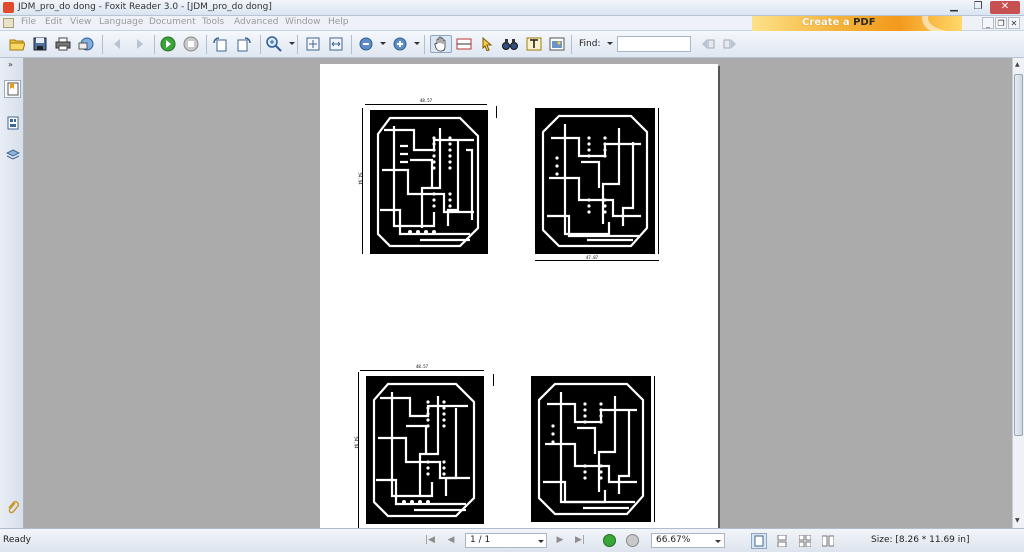 The width and height of the screenshot is (1024, 552). What do you see at coordinates (1017, 64) in the screenshot?
I see `scroll-up-arrow-icon: ▲` at bounding box center [1017, 64].